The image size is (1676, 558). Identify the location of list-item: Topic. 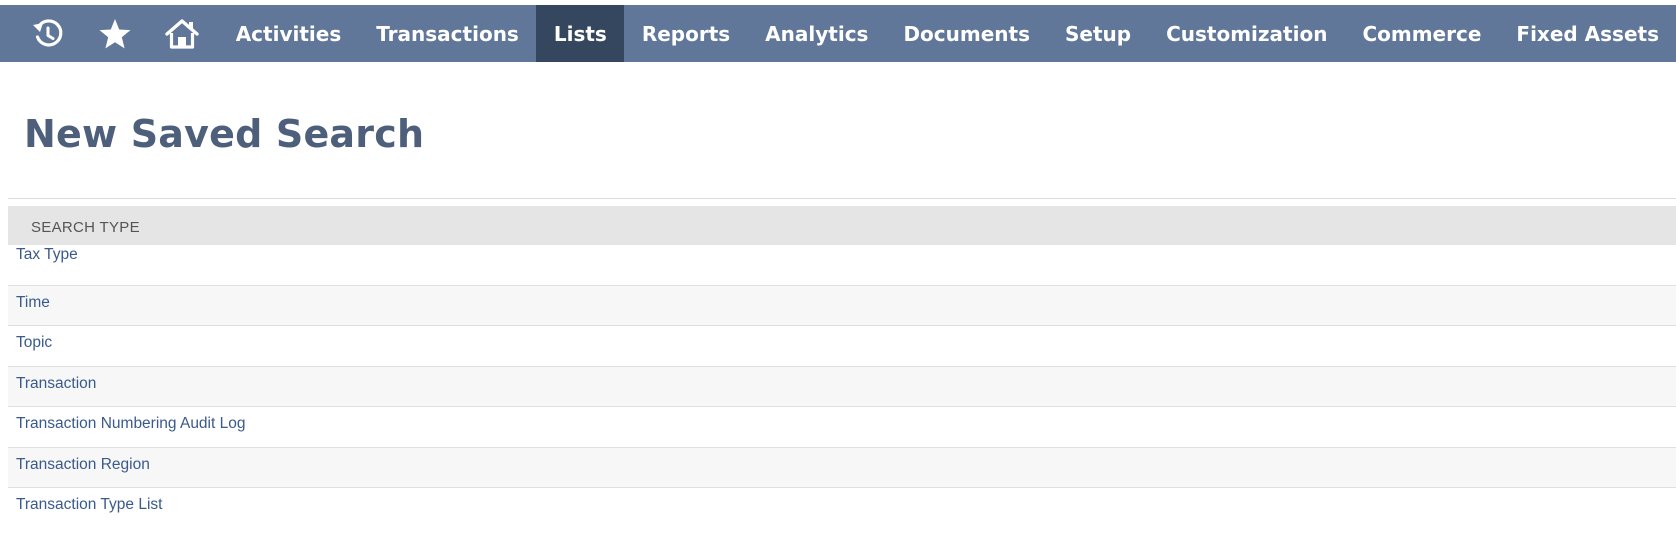
(842, 346).